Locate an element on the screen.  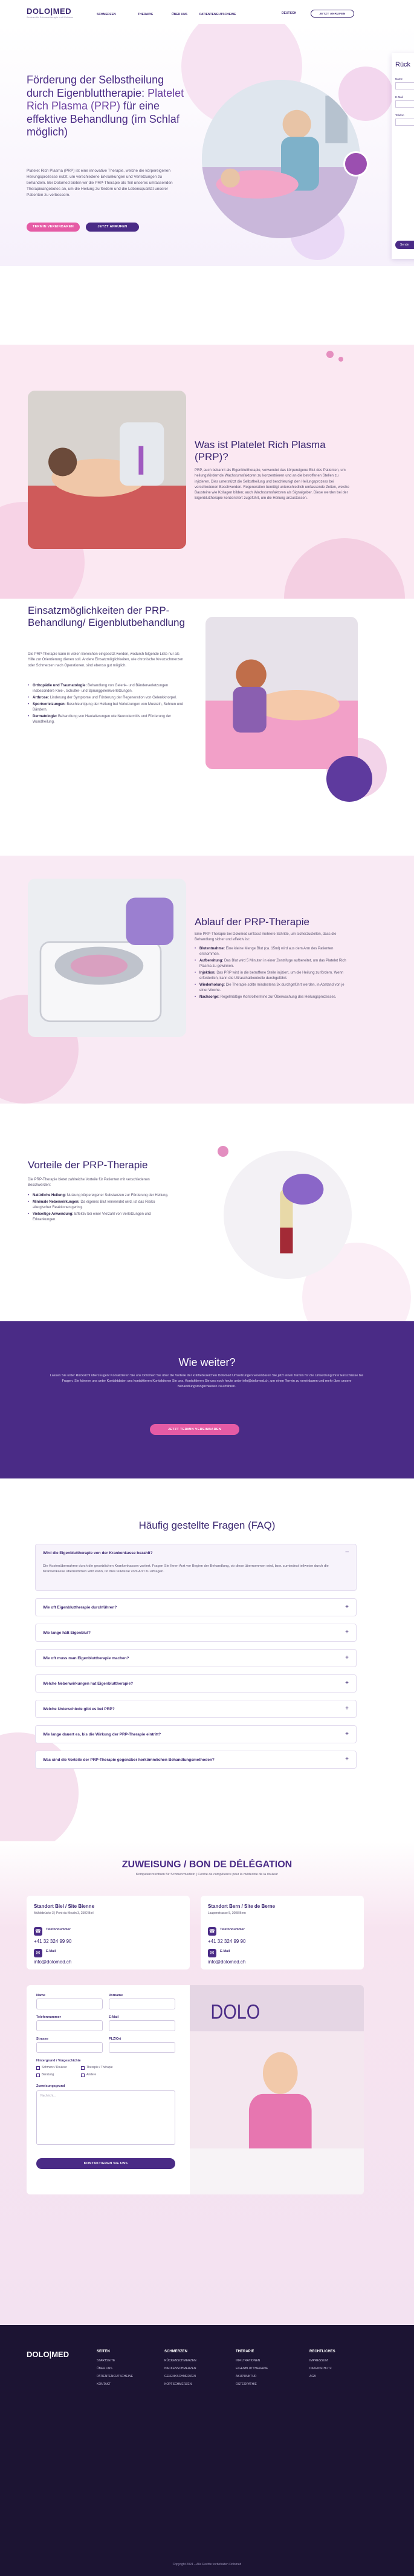
firstname-input is located at coordinates (142, 2004).